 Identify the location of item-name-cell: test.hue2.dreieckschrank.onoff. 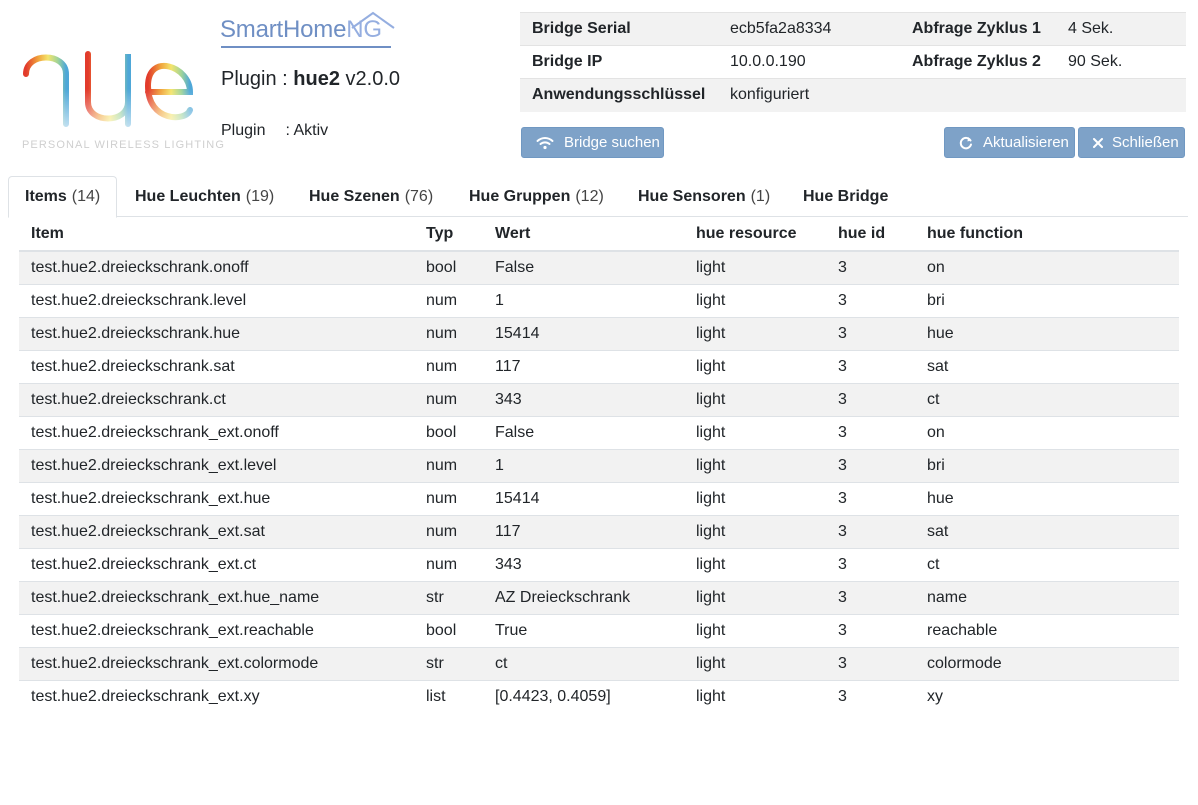
(216, 267).